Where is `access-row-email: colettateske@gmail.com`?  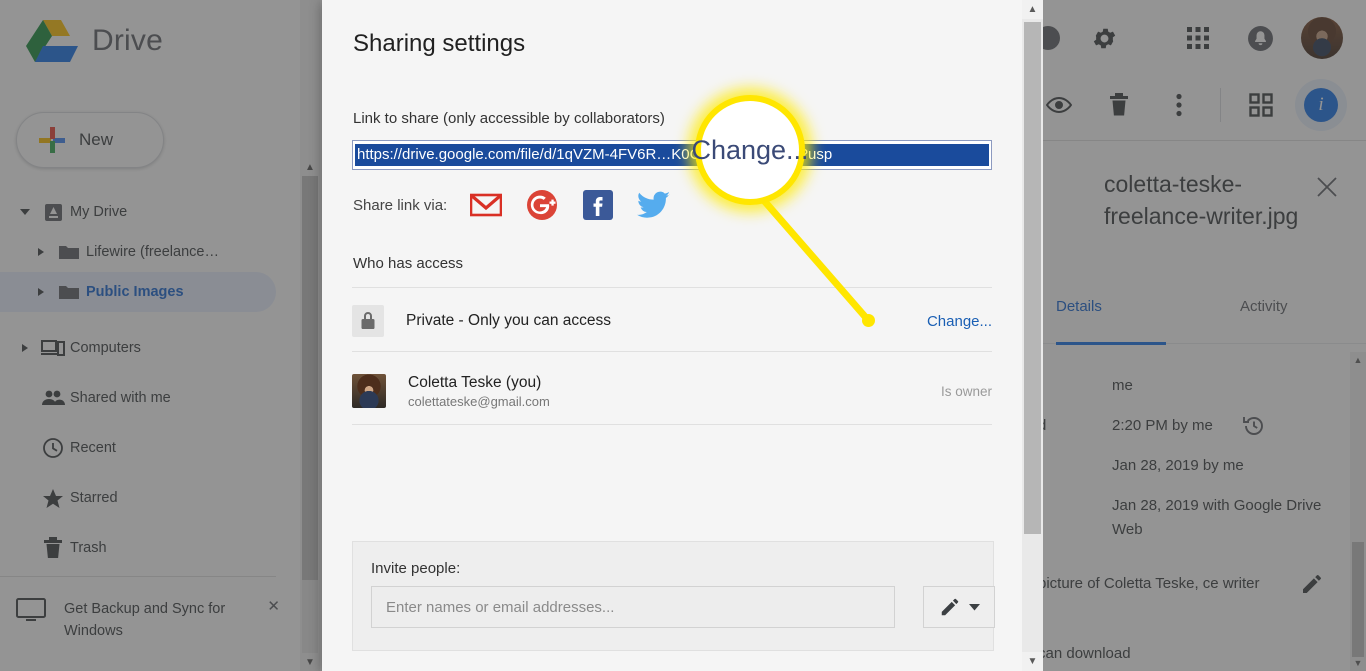 access-row-email: colettateske@gmail.com is located at coordinates (479, 401).